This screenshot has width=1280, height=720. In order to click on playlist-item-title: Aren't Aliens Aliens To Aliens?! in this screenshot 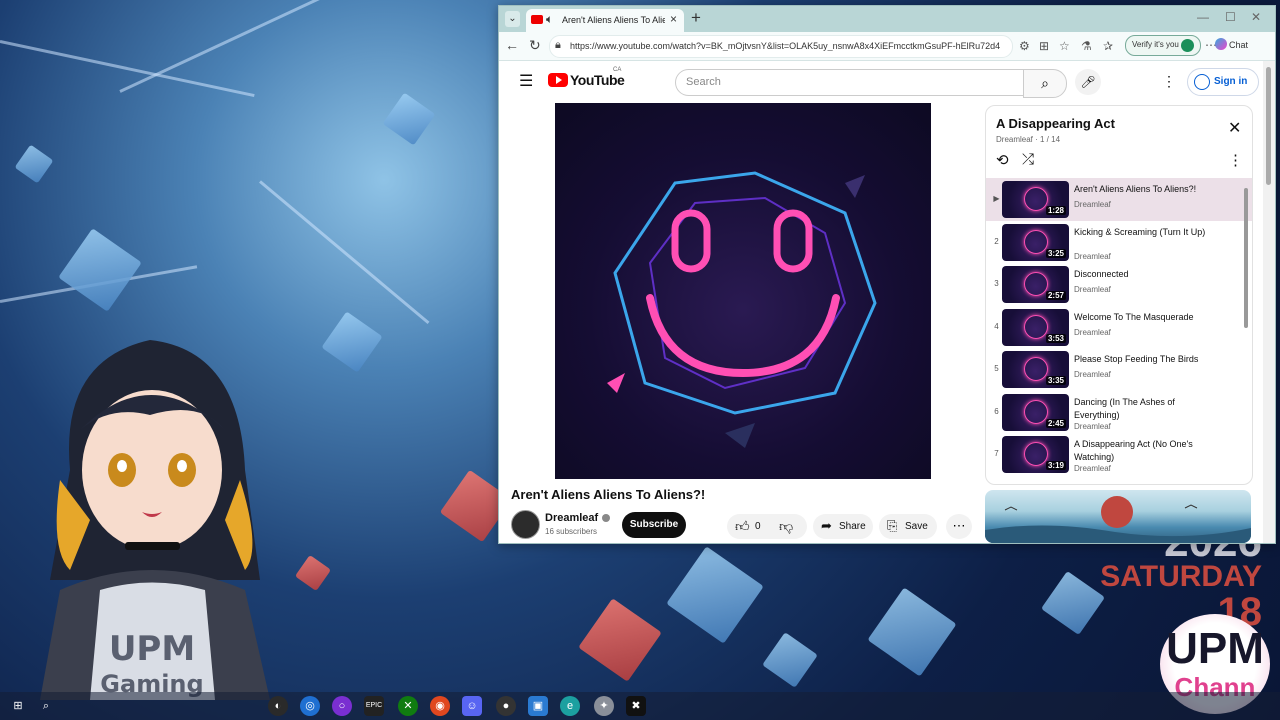, I will do `click(1144, 189)`.